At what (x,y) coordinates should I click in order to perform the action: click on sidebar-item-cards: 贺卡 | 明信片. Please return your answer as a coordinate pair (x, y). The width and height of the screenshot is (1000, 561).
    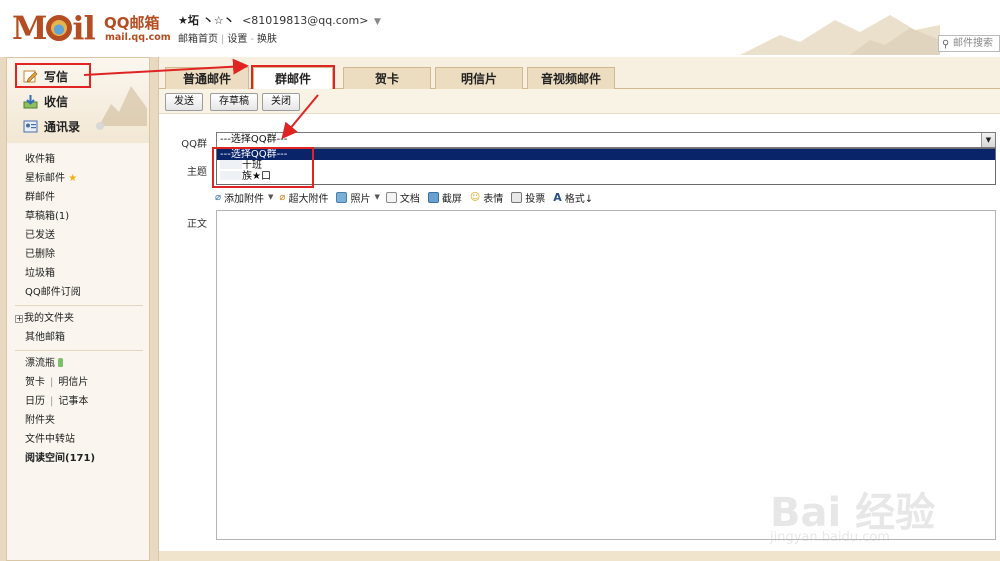
    Looking at the image, I should click on (57, 382).